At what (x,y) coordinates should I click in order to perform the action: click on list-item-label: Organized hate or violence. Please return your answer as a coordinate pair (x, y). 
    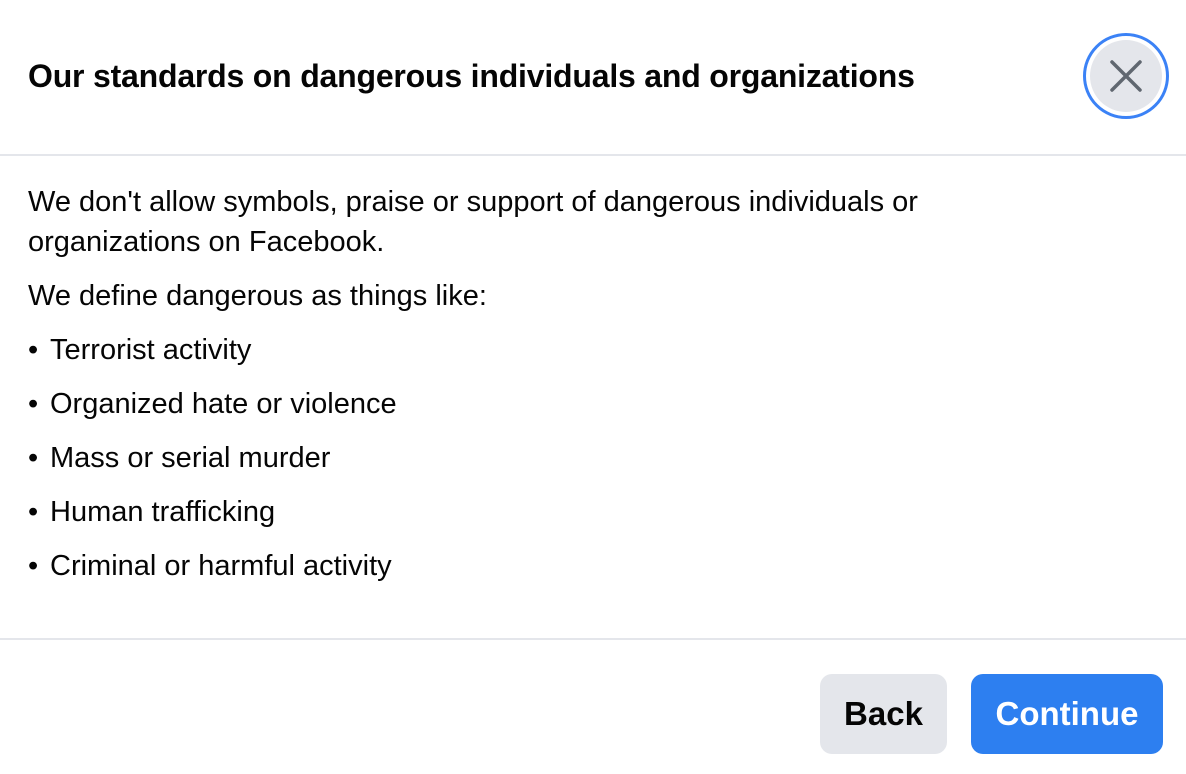
    Looking at the image, I should click on (223, 404).